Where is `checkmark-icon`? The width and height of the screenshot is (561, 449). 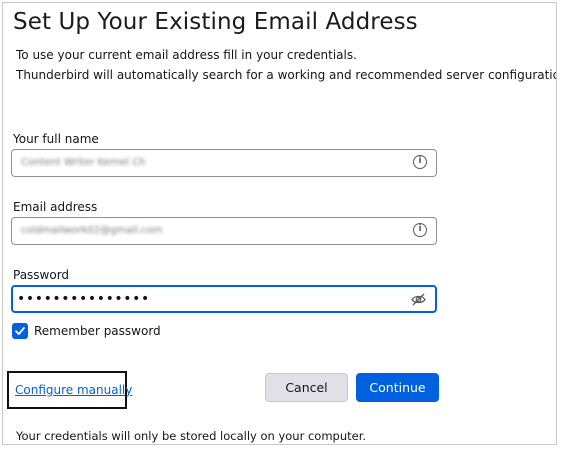 checkmark-icon is located at coordinates (20, 331).